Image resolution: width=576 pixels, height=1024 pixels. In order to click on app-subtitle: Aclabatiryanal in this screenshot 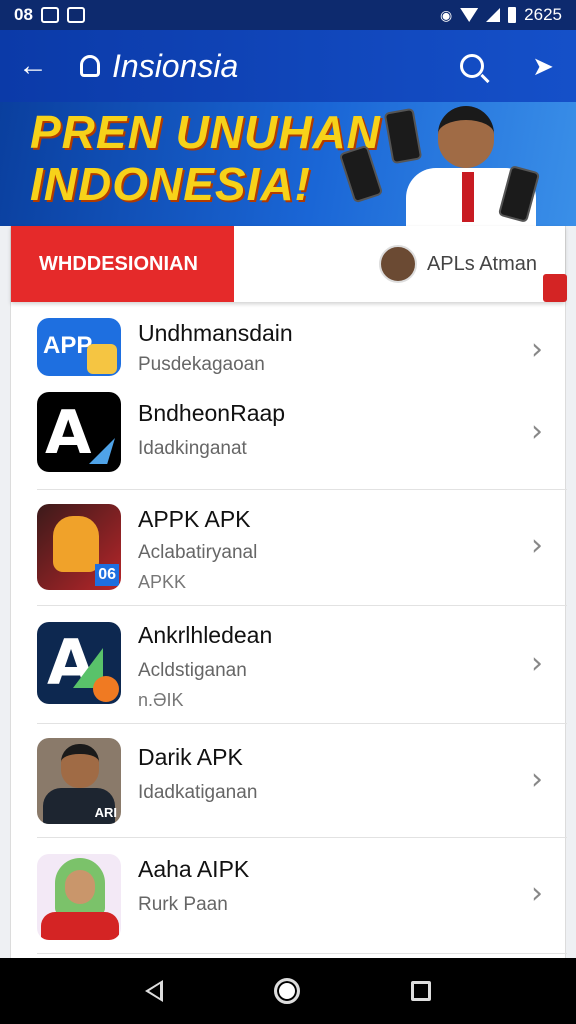, I will do `click(198, 552)`.